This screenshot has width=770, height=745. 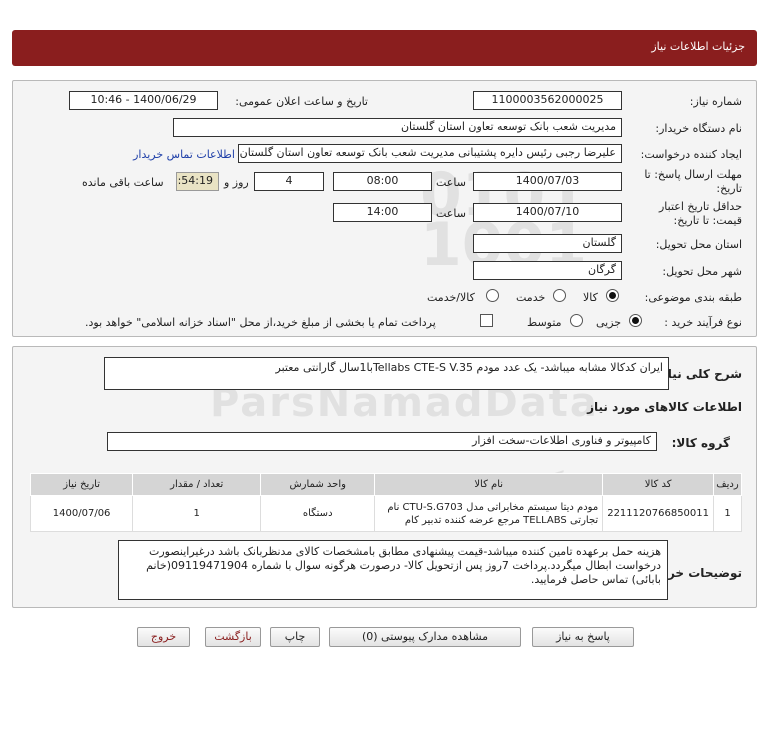 What do you see at coordinates (691, 154) in the screenshot?
I see `creator-label: ایجاد کننده درخواست:` at bounding box center [691, 154].